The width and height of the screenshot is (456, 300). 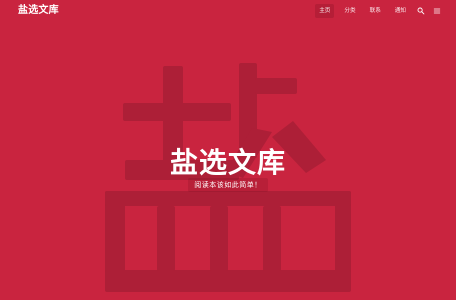 What do you see at coordinates (400, 11) in the screenshot?
I see `nav-notifications: 通知` at bounding box center [400, 11].